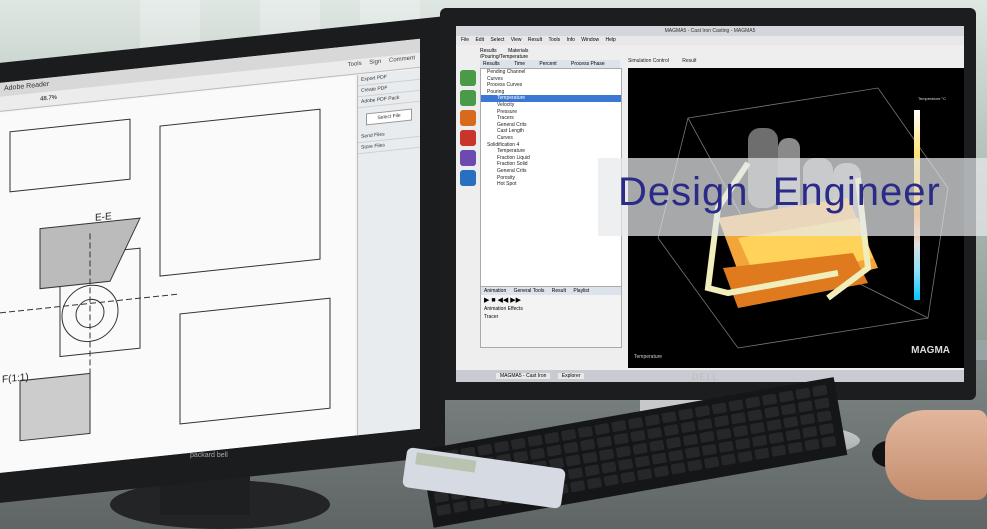  Describe the element at coordinates (479, 40) in the screenshot. I see `menu-edit: Edit` at that location.